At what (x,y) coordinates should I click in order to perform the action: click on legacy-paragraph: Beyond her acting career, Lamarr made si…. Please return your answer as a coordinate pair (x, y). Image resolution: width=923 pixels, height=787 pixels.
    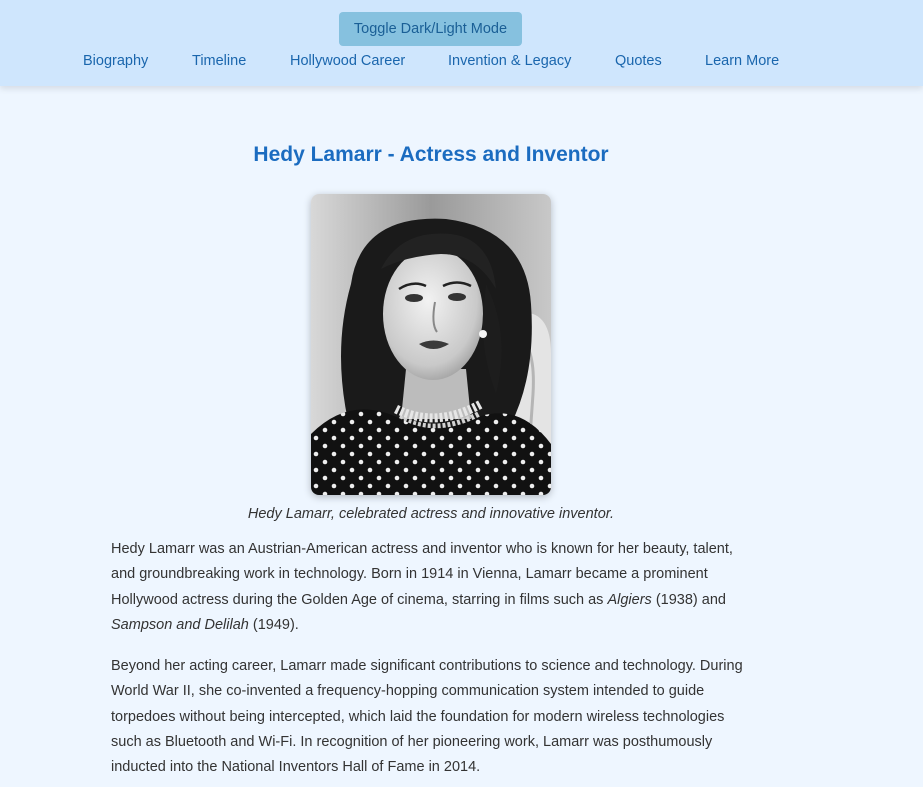
    Looking at the image, I should click on (427, 717).